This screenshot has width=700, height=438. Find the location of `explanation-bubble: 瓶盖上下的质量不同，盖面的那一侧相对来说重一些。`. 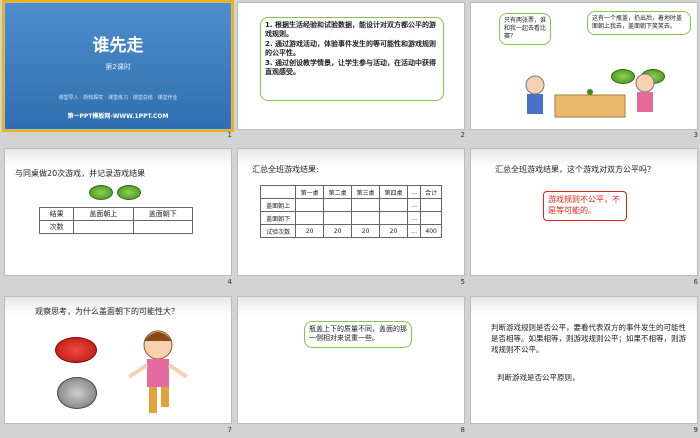

explanation-bubble: 瓶盖上下的质量不同，盖面的那一侧相对来说重一些。 is located at coordinates (358, 334).